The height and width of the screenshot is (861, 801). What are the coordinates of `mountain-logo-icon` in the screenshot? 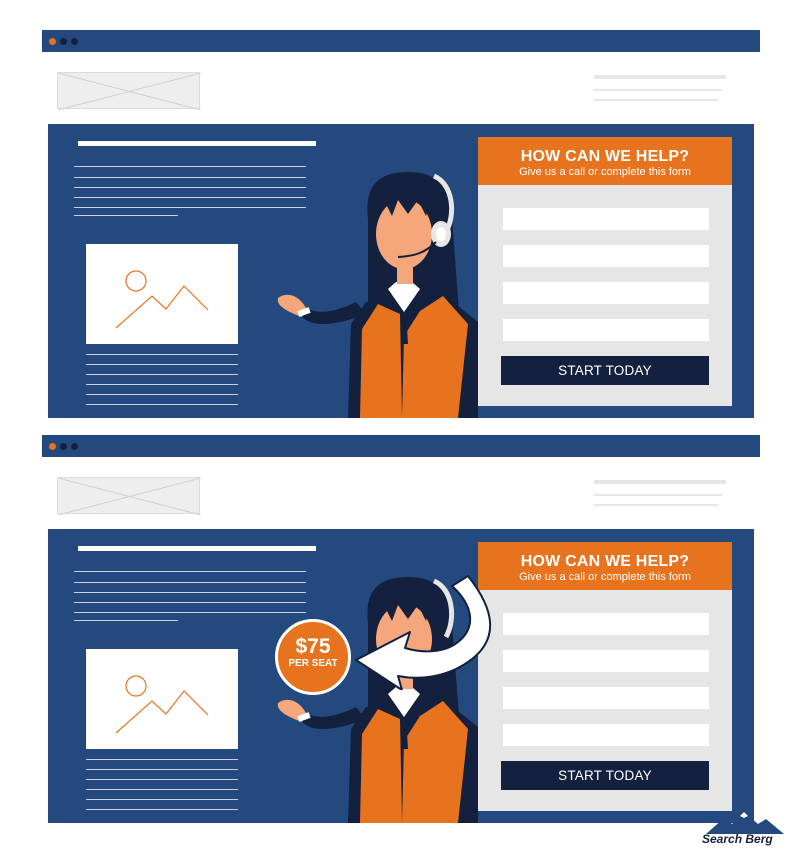 It's located at (745, 823).